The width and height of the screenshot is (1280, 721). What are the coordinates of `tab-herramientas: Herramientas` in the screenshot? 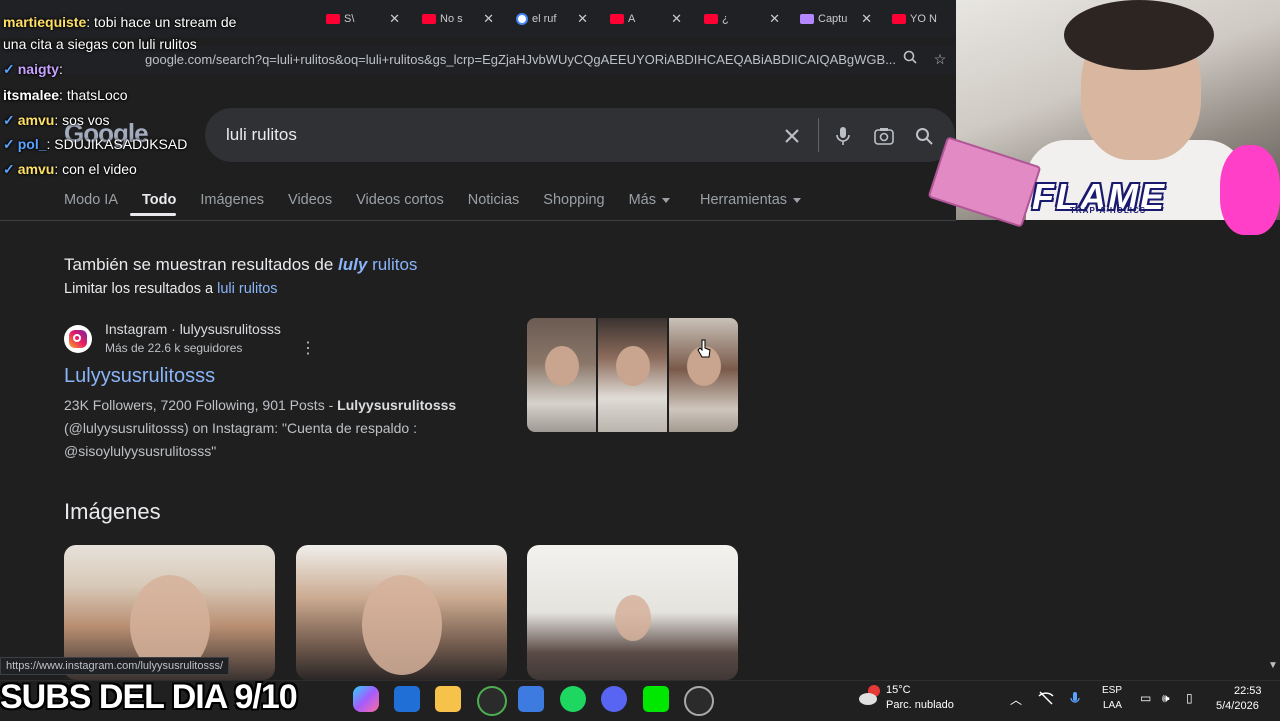 It's located at (747, 205).